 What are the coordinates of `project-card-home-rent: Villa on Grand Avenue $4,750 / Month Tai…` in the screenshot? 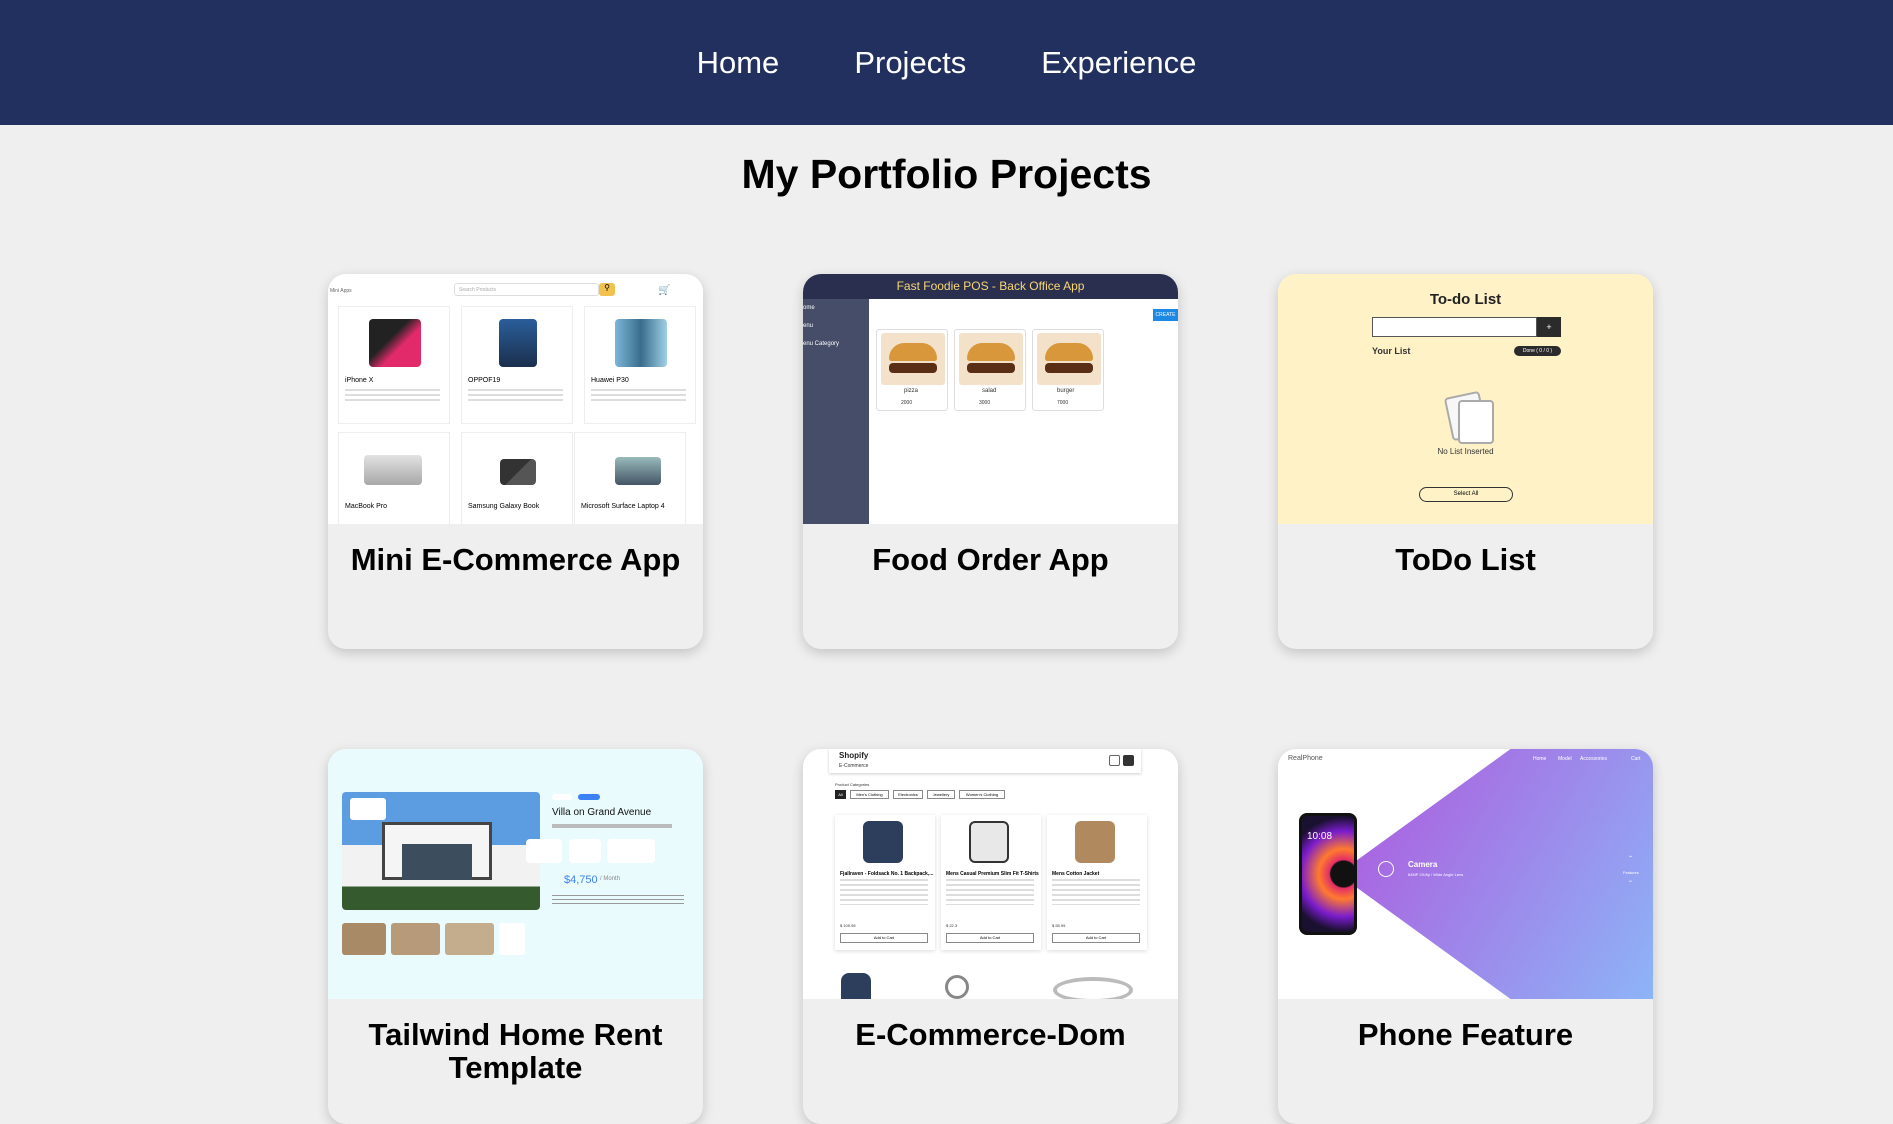 It's located at (515, 936).